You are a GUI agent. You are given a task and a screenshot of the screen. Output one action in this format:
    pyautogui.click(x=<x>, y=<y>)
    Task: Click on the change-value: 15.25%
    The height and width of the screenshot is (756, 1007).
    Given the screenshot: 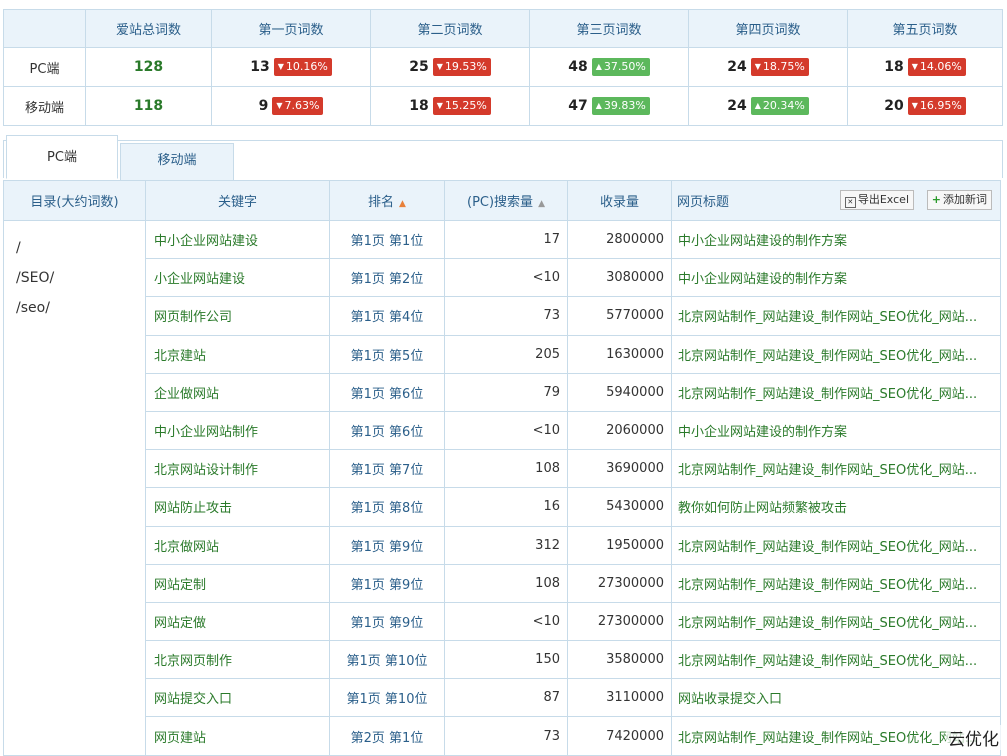 What is the action you would take?
    pyautogui.click(x=465, y=105)
    